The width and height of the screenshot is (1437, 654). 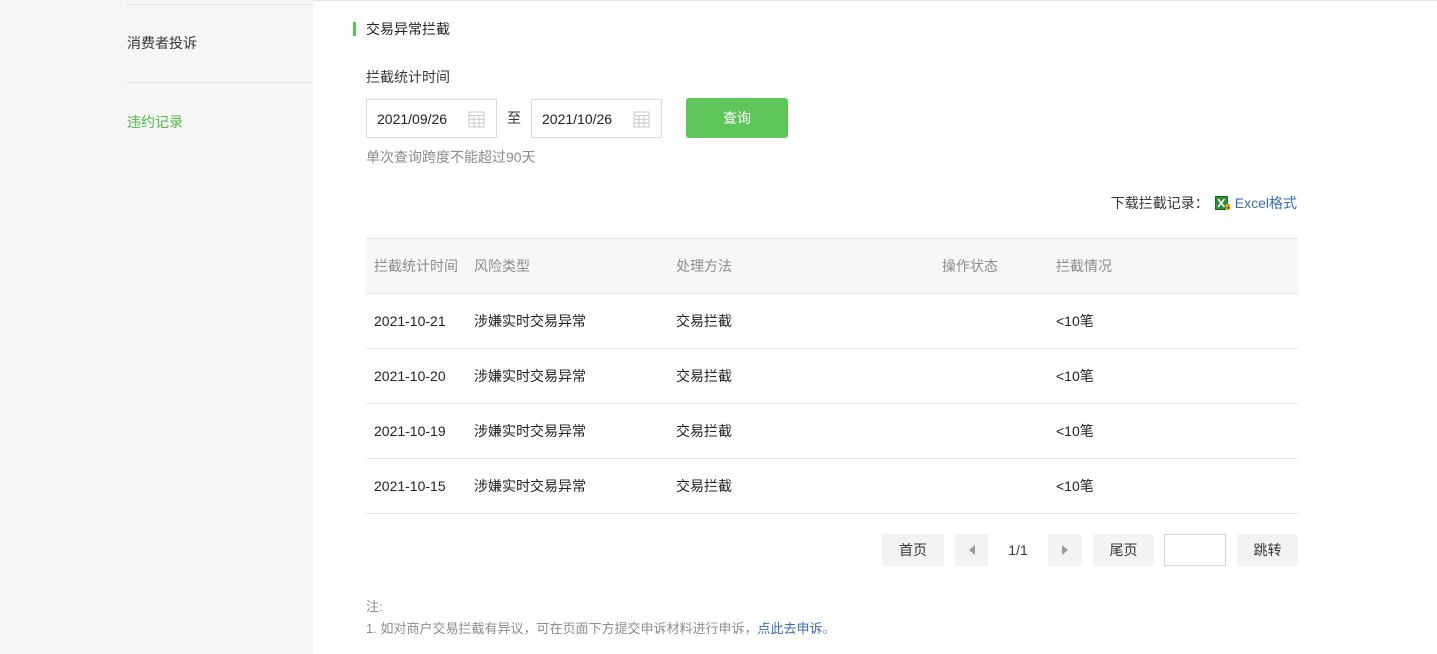 What do you see at coordinates (410, 321) in the screenshot?
I see `cell-date: 2021-10-21` at bounding box center [410, 321].